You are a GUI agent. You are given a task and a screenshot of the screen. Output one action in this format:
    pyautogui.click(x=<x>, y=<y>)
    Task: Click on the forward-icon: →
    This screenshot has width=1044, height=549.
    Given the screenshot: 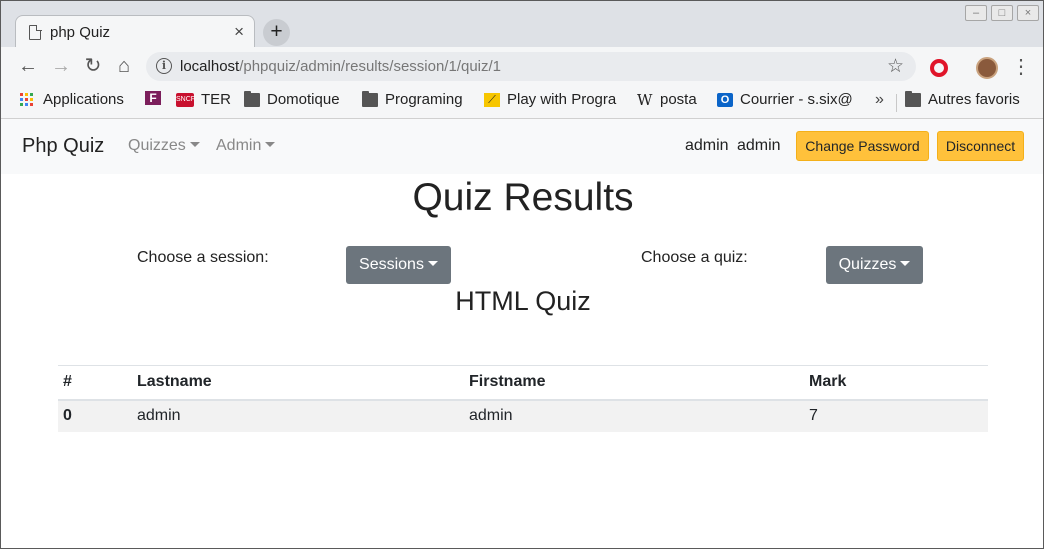 What is the action you would take?
    pyautogui.click(x=61, y=66)
    